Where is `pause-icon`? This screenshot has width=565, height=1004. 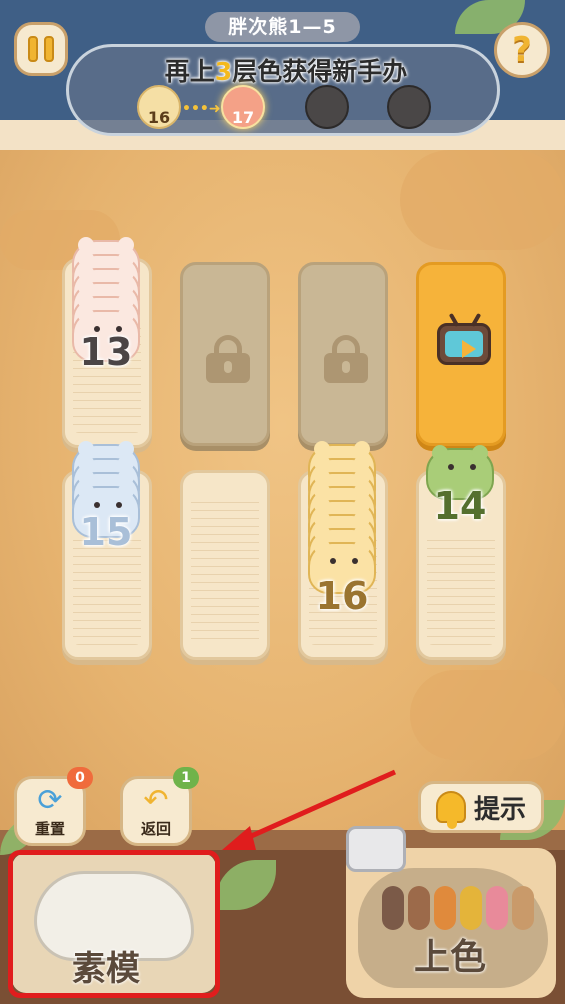 pause-icon is located at coordinates (33, 49).